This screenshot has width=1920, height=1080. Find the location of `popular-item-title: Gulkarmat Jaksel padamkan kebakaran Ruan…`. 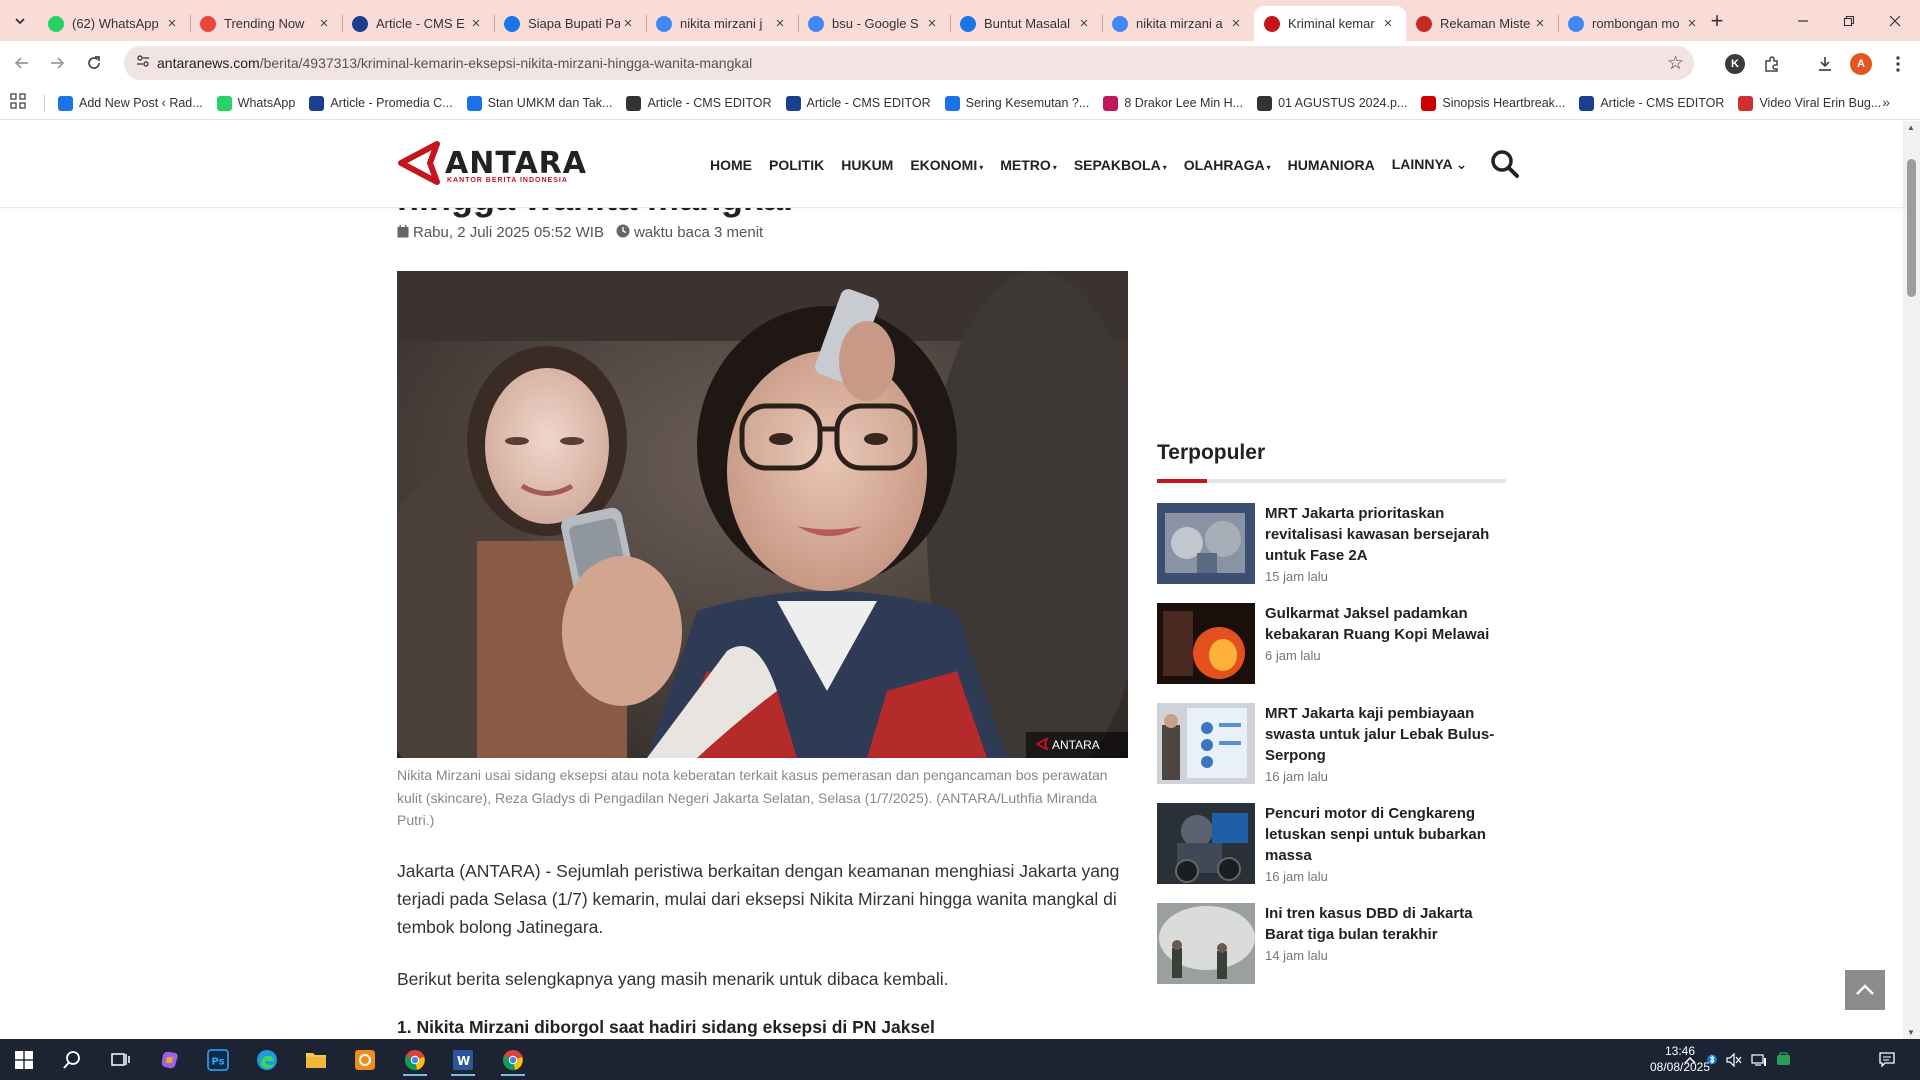

popular-item-title: Gulkarmat Jaksel padamkan kebakaran Ruan… is located at coordinates (1385, 624).